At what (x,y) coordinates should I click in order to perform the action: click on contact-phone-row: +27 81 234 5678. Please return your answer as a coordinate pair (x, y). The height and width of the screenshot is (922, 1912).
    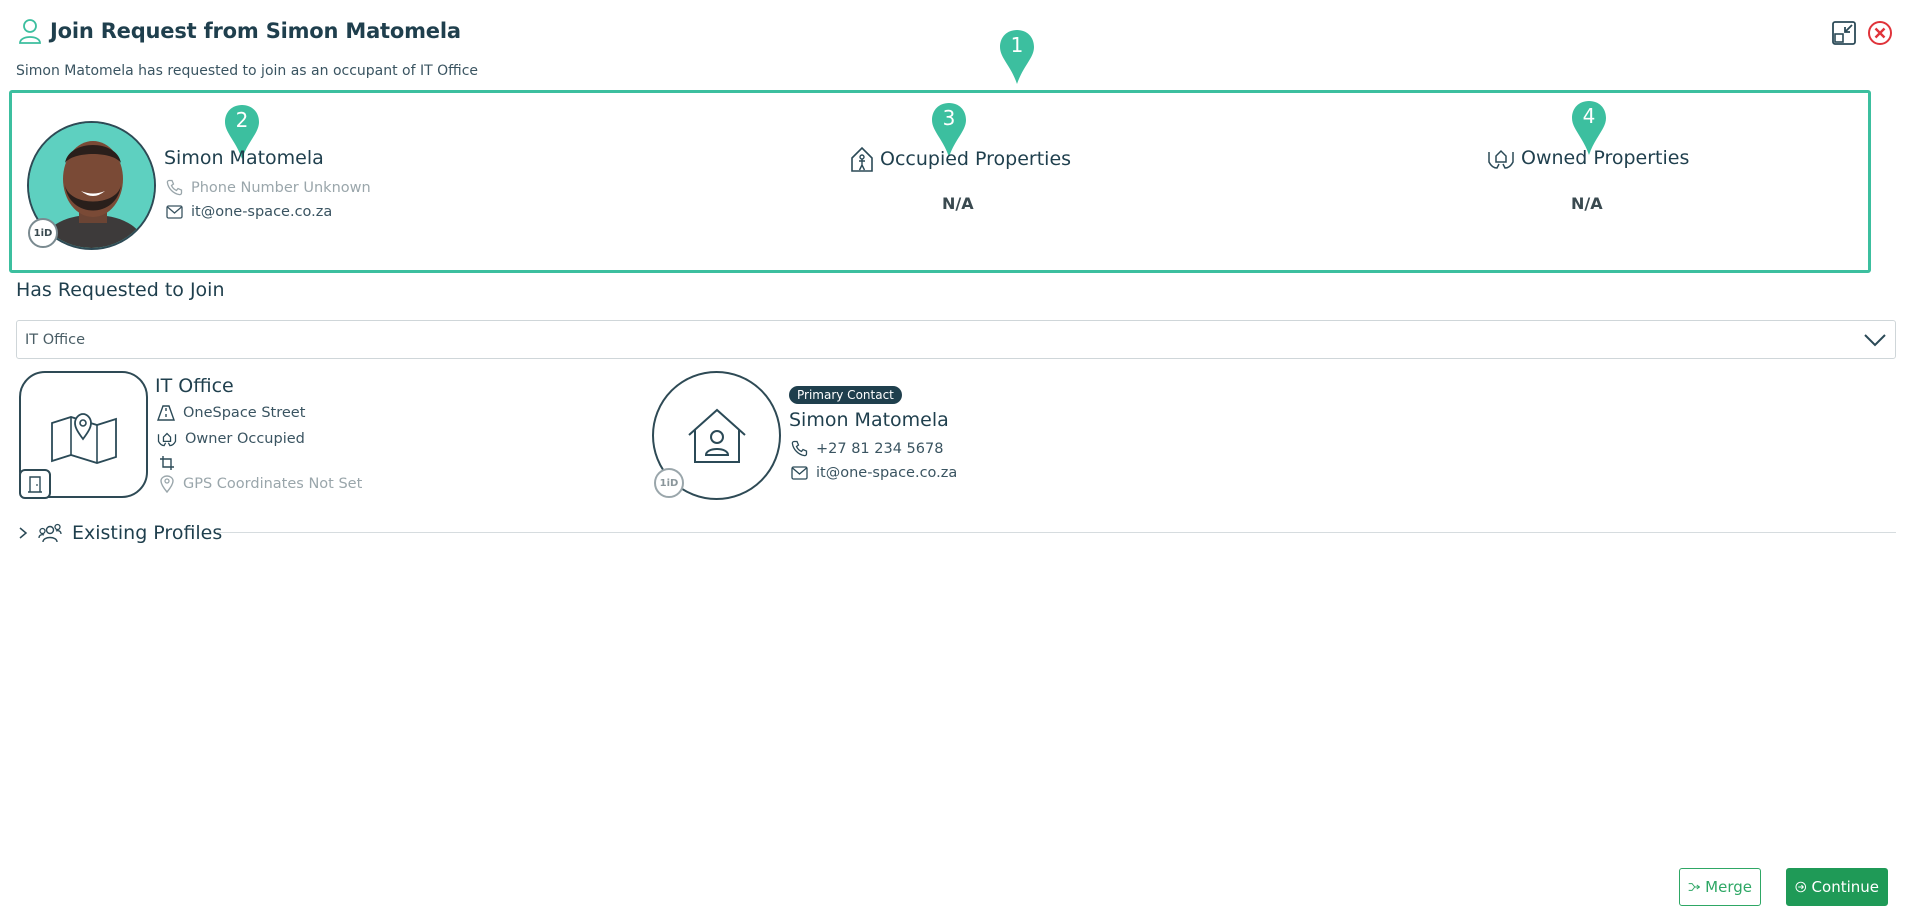
    Looking at the image, I should click on (867, 448).